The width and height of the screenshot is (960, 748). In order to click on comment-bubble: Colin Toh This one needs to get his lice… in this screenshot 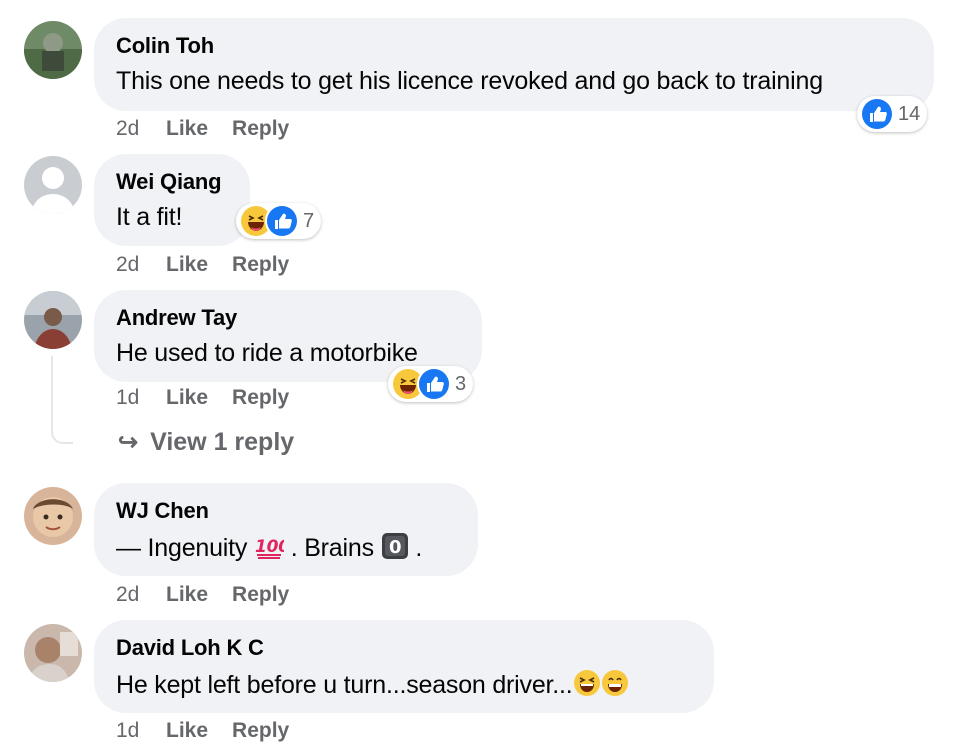, I will do `click(514, 64)`.